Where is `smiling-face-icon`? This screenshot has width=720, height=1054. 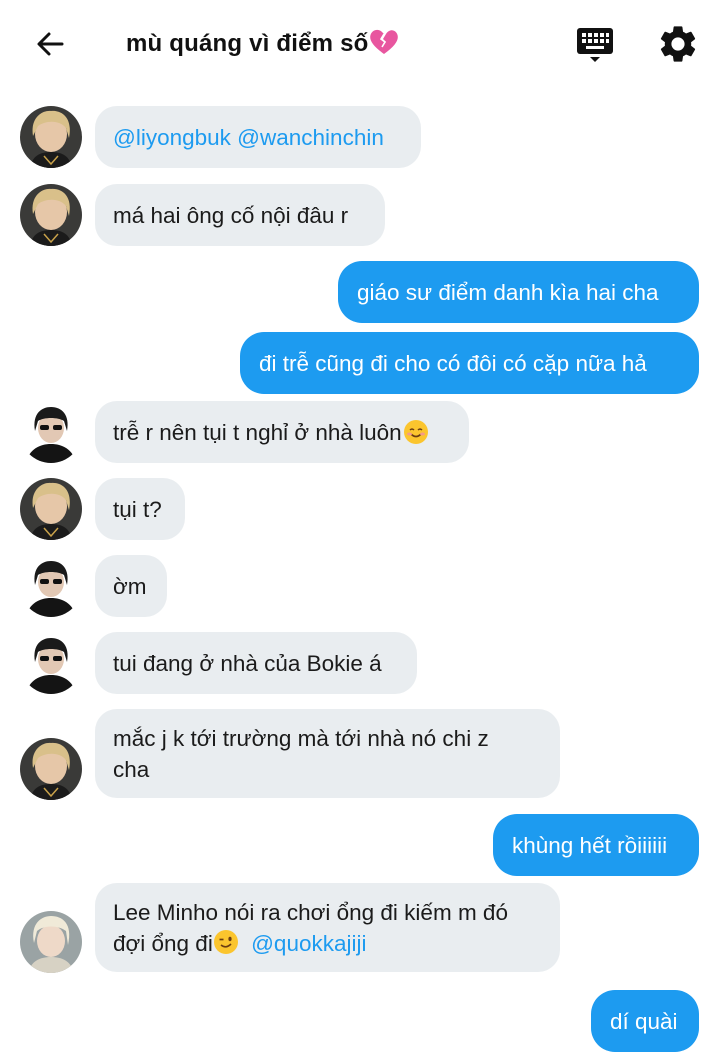 smiling-face-icon is located at coordinates (415, 432).